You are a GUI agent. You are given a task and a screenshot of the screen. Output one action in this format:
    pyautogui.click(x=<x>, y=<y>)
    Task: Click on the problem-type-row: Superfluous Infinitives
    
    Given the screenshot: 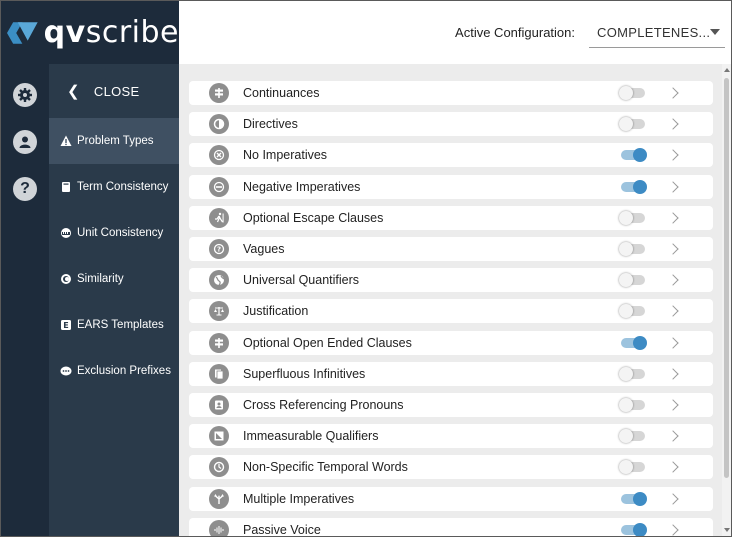 What is the action you would take?
    pyautogui.click(x=451, y=373)
    